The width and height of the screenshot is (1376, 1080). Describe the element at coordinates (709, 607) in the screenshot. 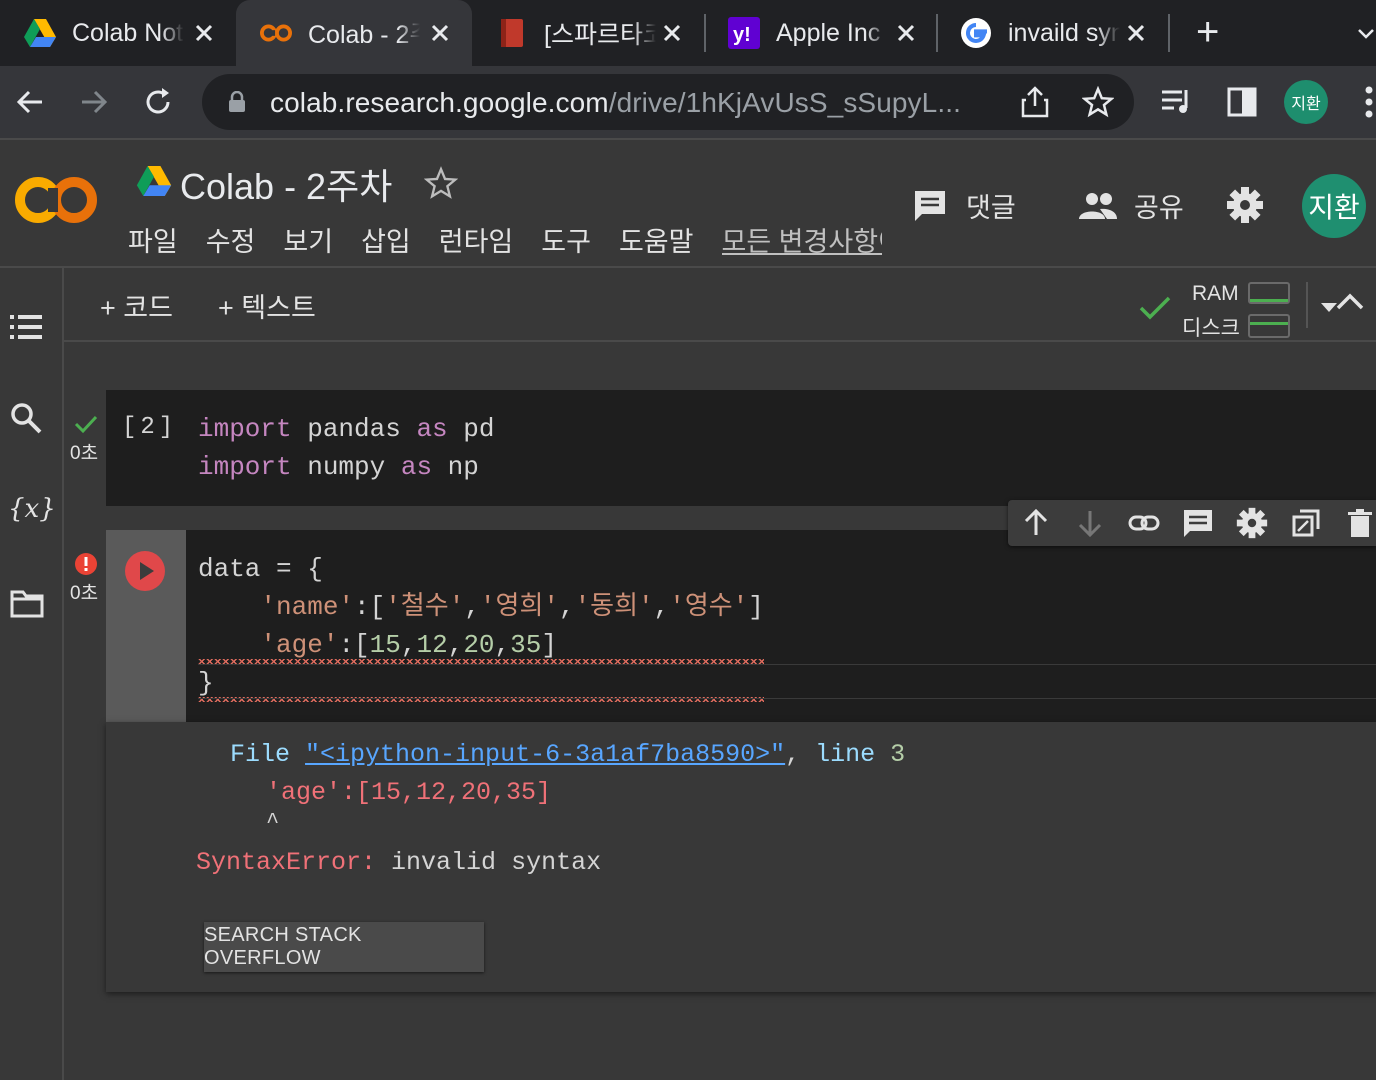

I see `code-token: '영수'` at that location.